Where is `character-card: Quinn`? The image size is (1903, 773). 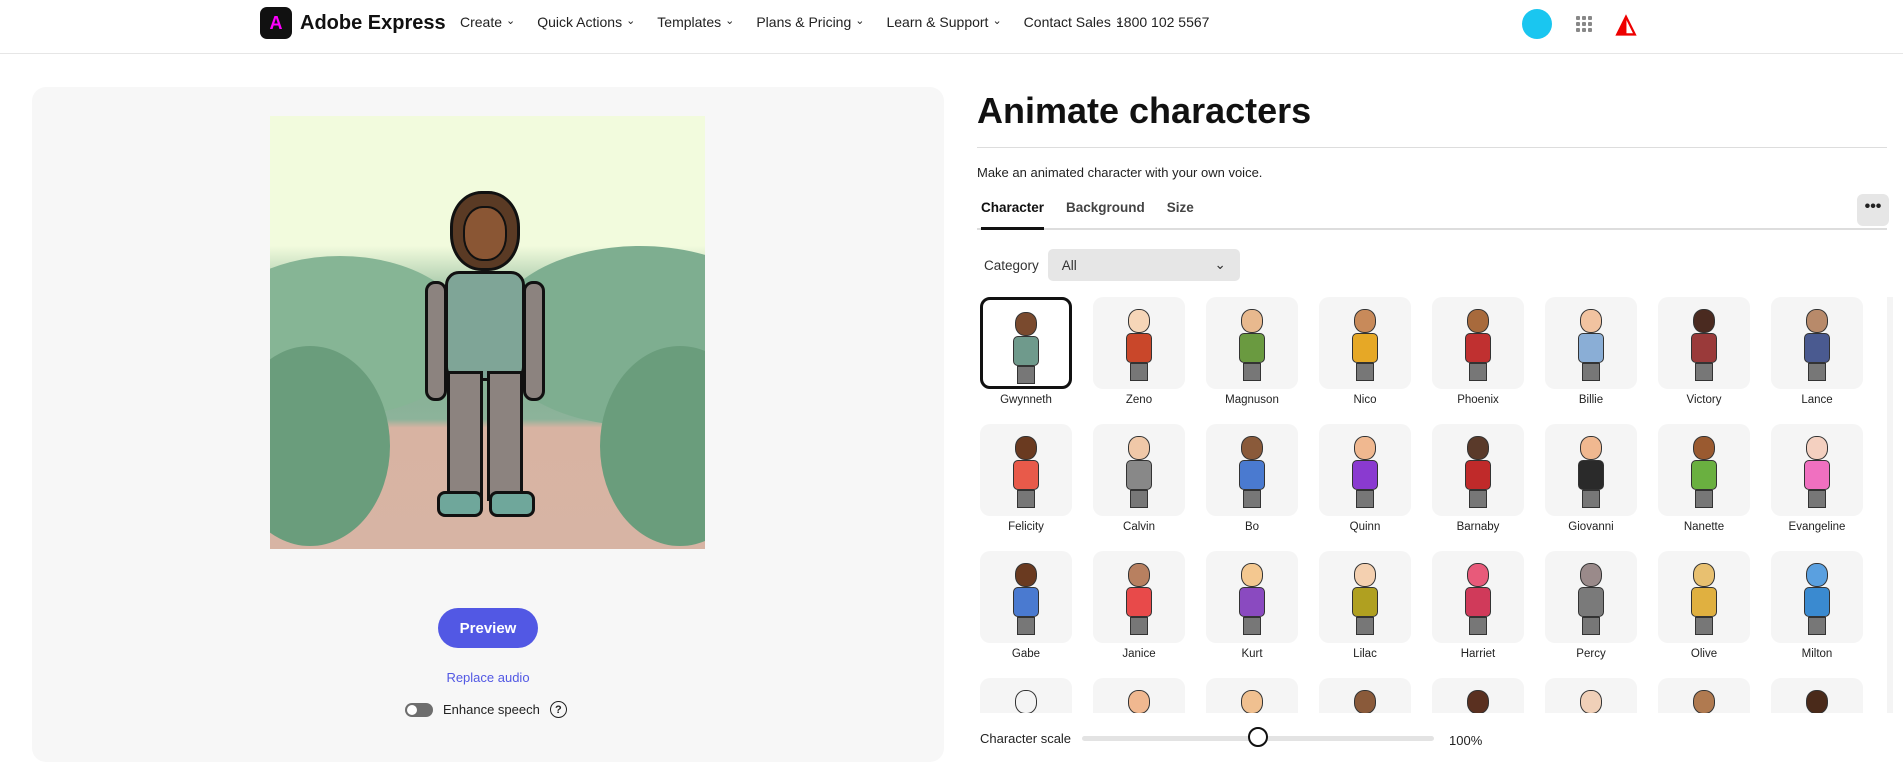 character-card: Quinn is located at coordinates (1365, 478).